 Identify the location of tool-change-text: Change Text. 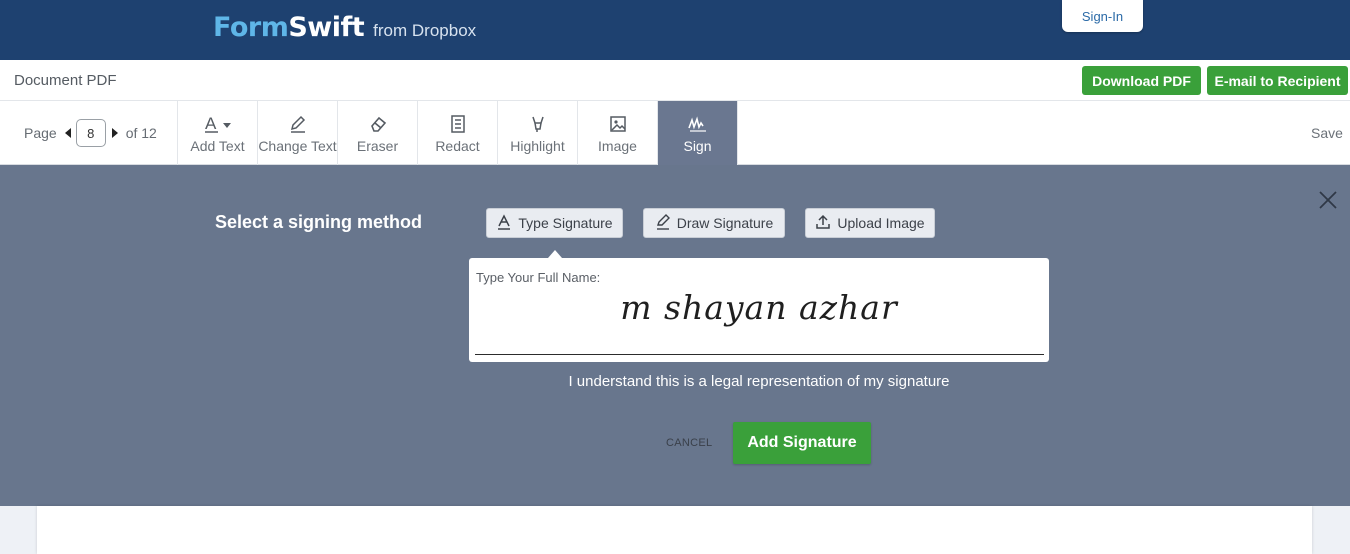
(297, 133).